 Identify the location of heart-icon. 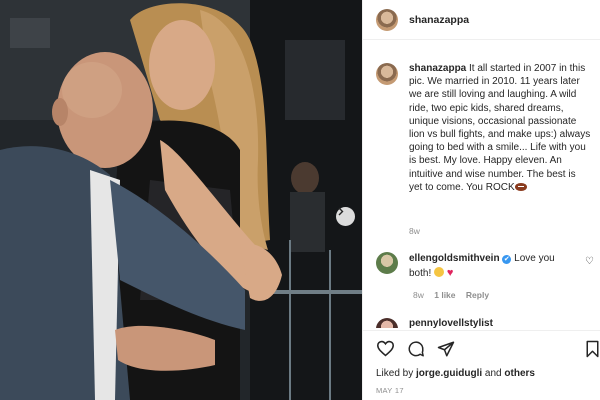
(385, 348).